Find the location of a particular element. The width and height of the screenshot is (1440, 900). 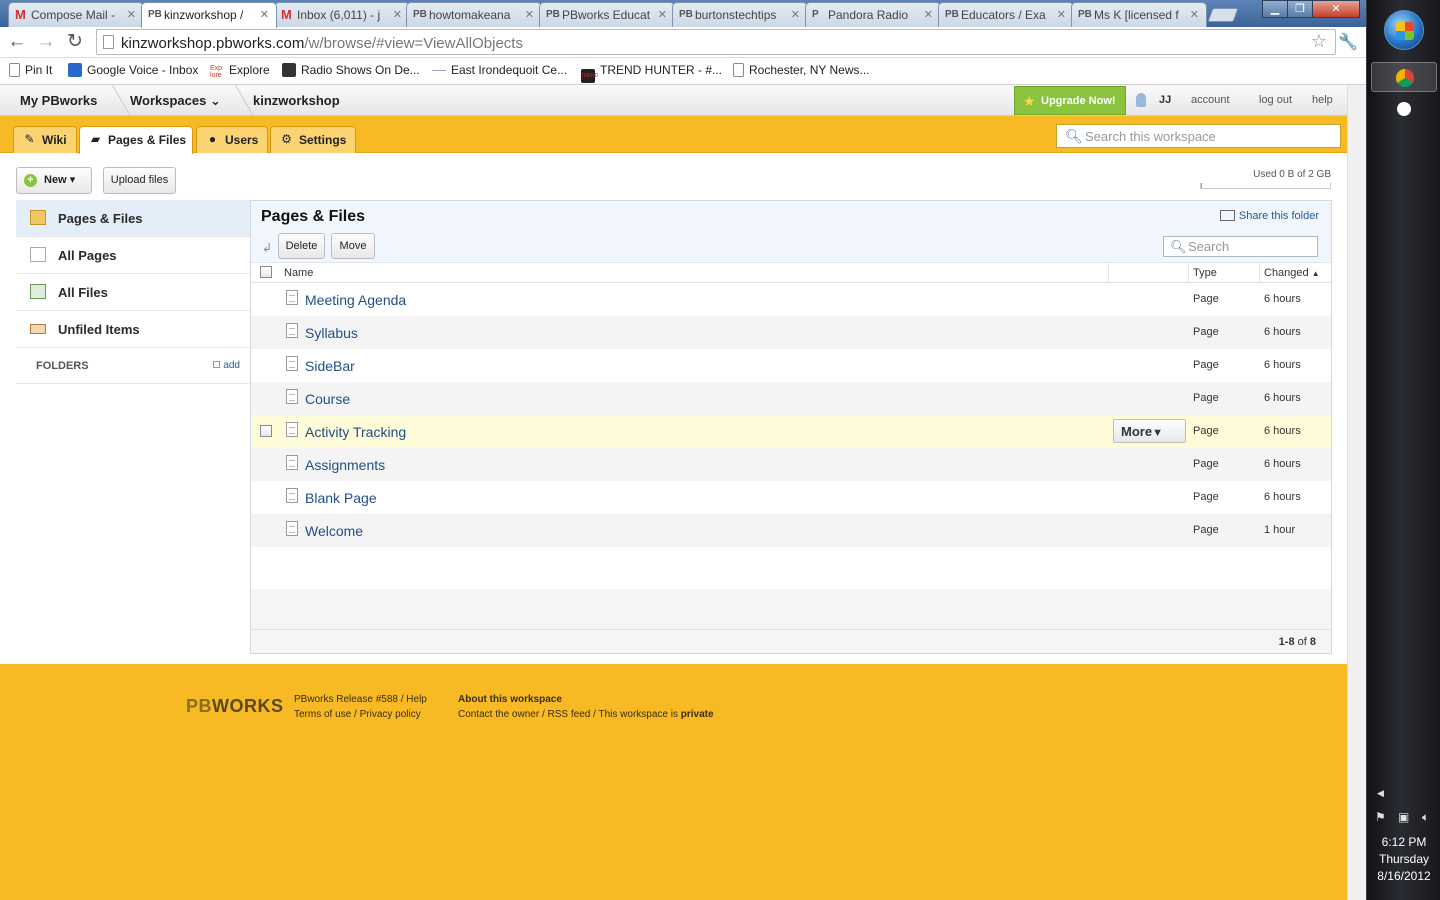

page-link: Meeting Agenda is located at coordinates (355, 300).